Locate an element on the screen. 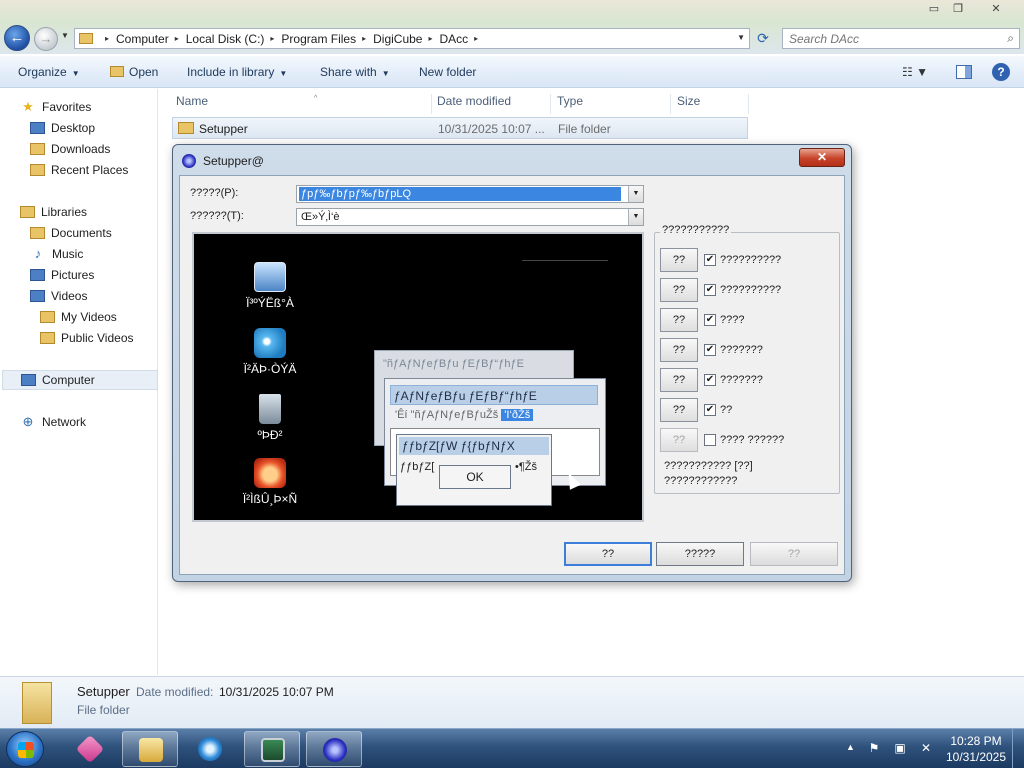 The image size is (1024, 768). preset-combobox: ƒpƒ‰ƒbƒpƒ‰ƒbƒpLQ ▼ is located at coordinates (470, 194).